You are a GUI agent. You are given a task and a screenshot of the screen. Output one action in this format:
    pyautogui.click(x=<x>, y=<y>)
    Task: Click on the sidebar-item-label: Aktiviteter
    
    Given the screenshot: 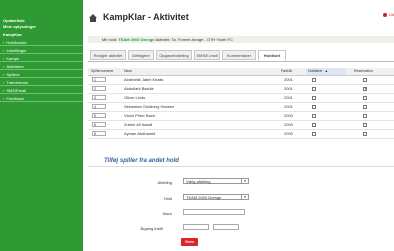 What is the action you would take?
    pyautogui.click(x=15, y=66)
    